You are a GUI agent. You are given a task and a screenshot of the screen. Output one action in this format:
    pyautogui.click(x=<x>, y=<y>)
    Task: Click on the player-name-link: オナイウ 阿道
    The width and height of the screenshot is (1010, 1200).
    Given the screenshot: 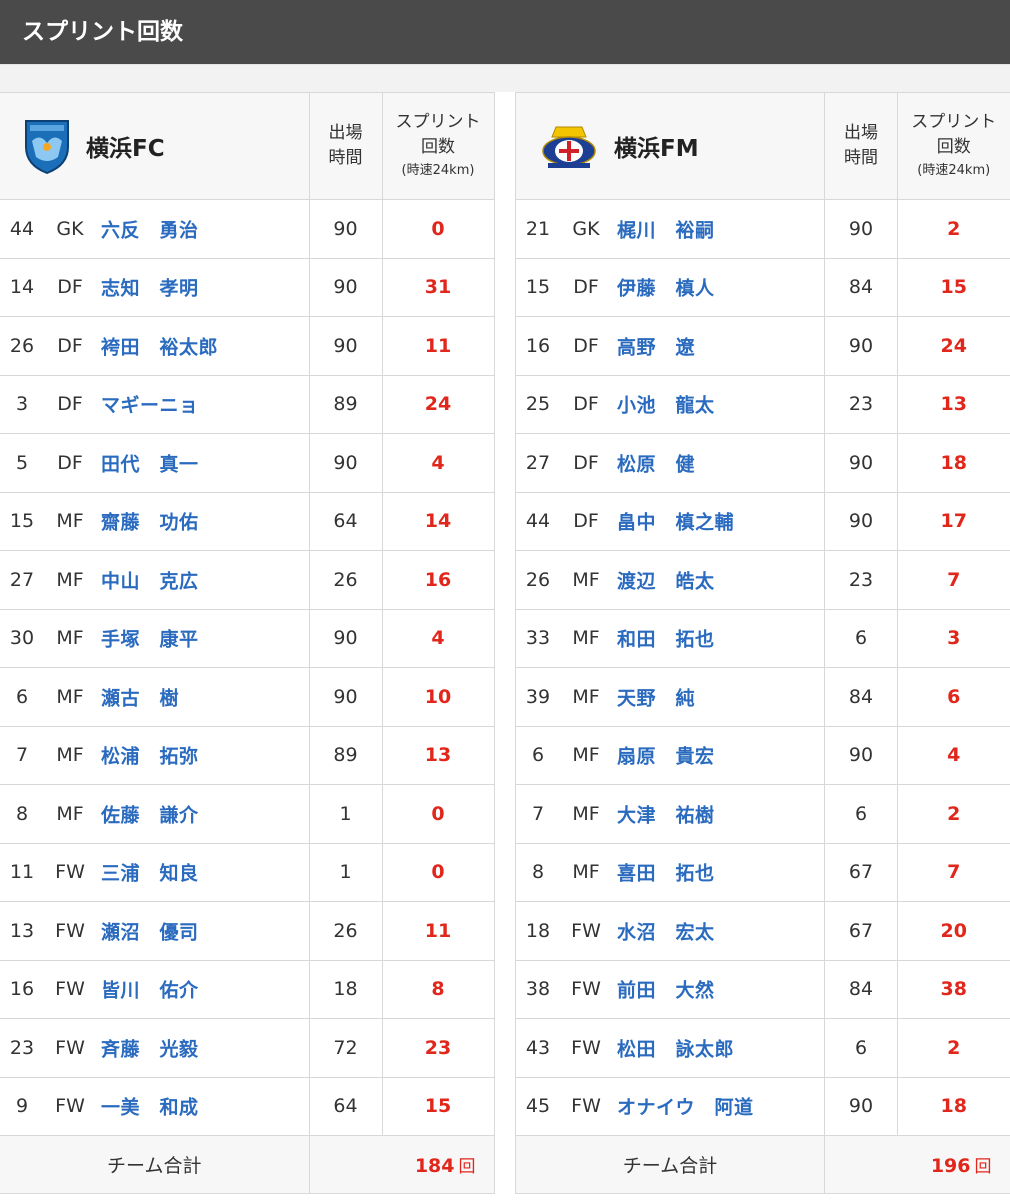 What is the action you would take?
    pyautogui.click(x=685, y=1106)
    